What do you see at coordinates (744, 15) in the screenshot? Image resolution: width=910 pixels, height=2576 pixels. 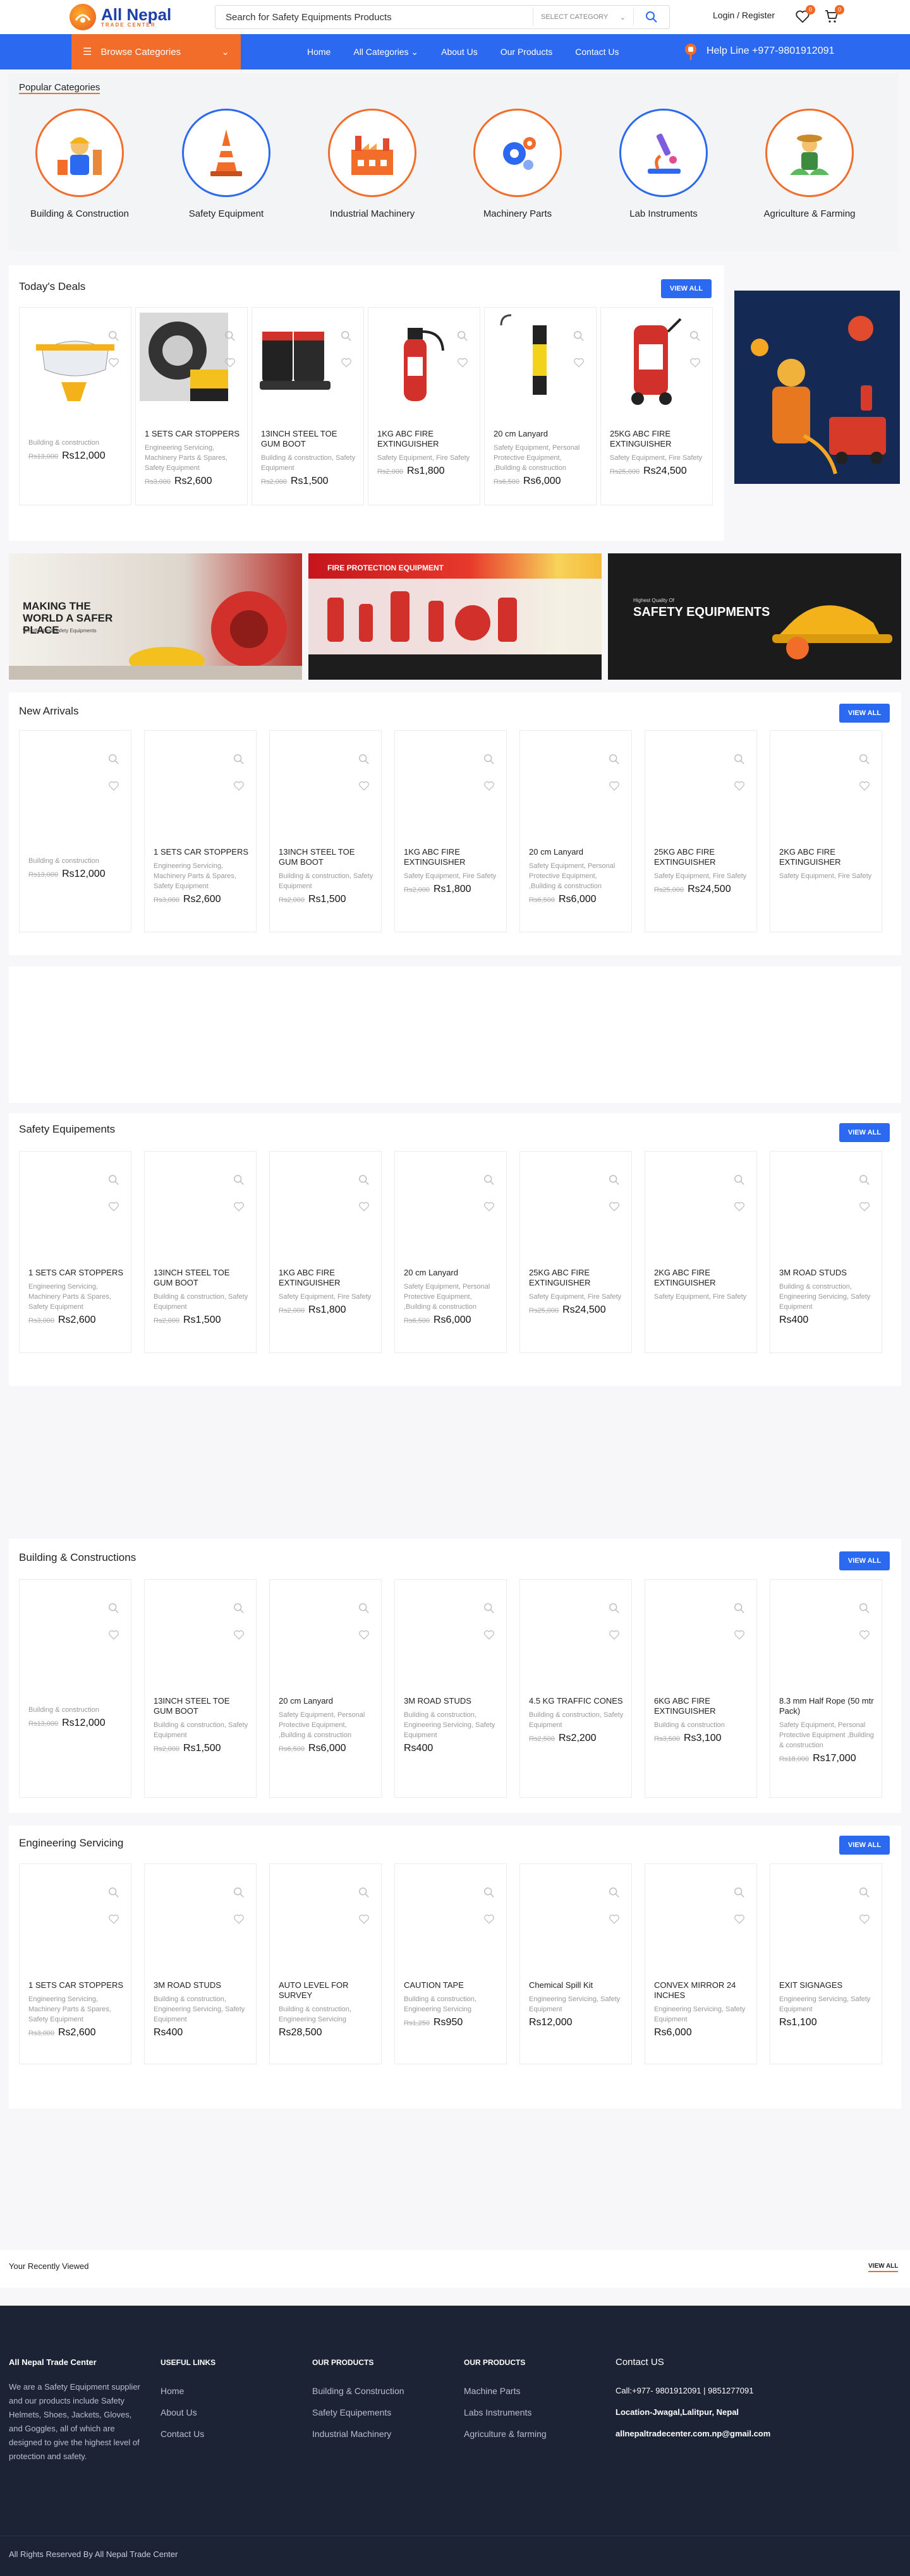 I see `login-register-link: Login / Register` at bounding box center [744, 15].